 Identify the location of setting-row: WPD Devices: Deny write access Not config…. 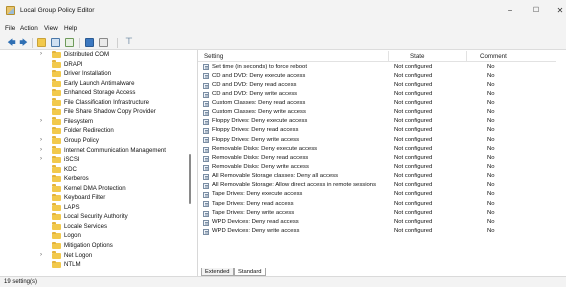
(377, 232).